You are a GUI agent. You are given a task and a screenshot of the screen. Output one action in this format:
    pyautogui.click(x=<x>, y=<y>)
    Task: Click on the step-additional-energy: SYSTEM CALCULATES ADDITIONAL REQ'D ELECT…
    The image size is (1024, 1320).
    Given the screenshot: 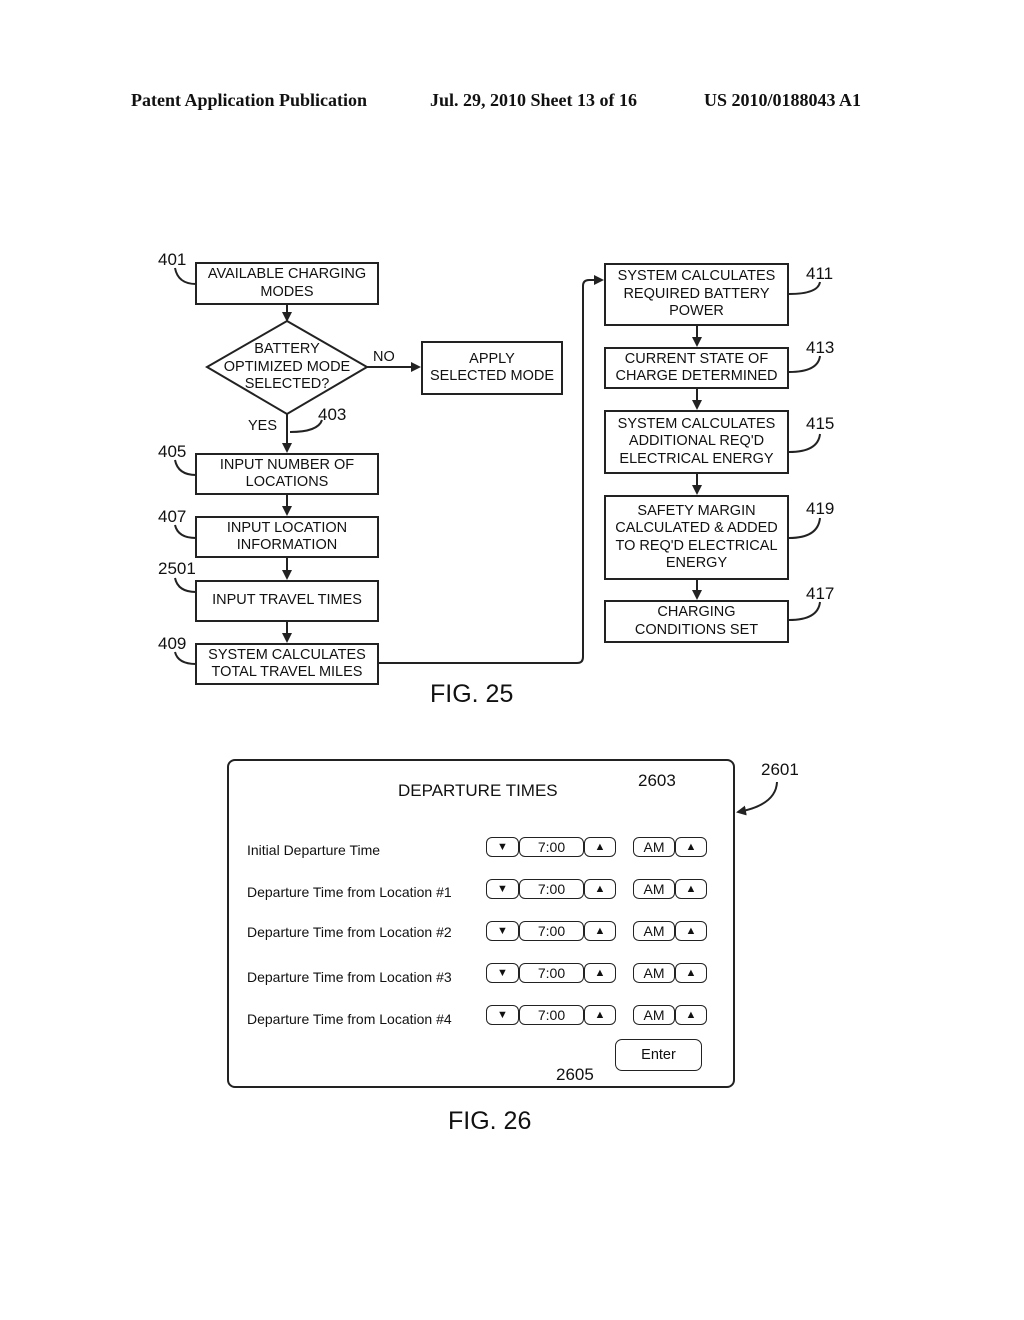 What is the action you would take?
    pyautogui.click(x=696, y=442)
    